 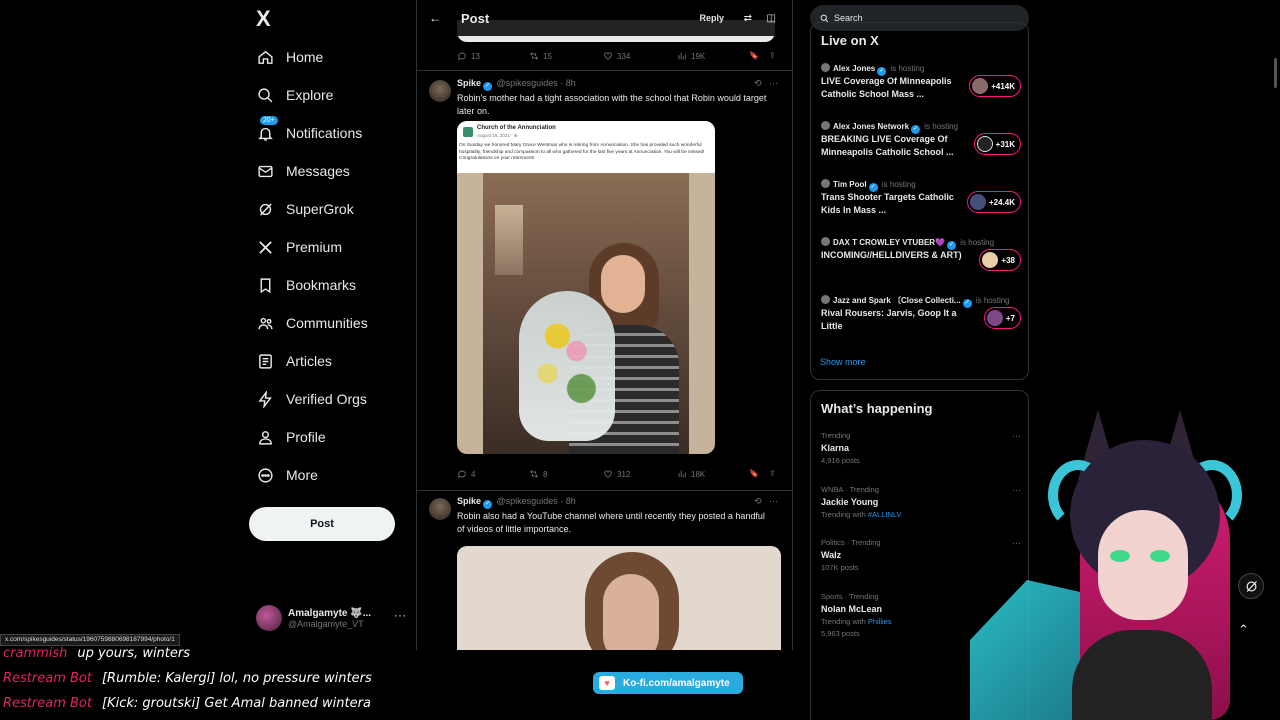 I want to click on grok-icon, so click(x=265, y=209).